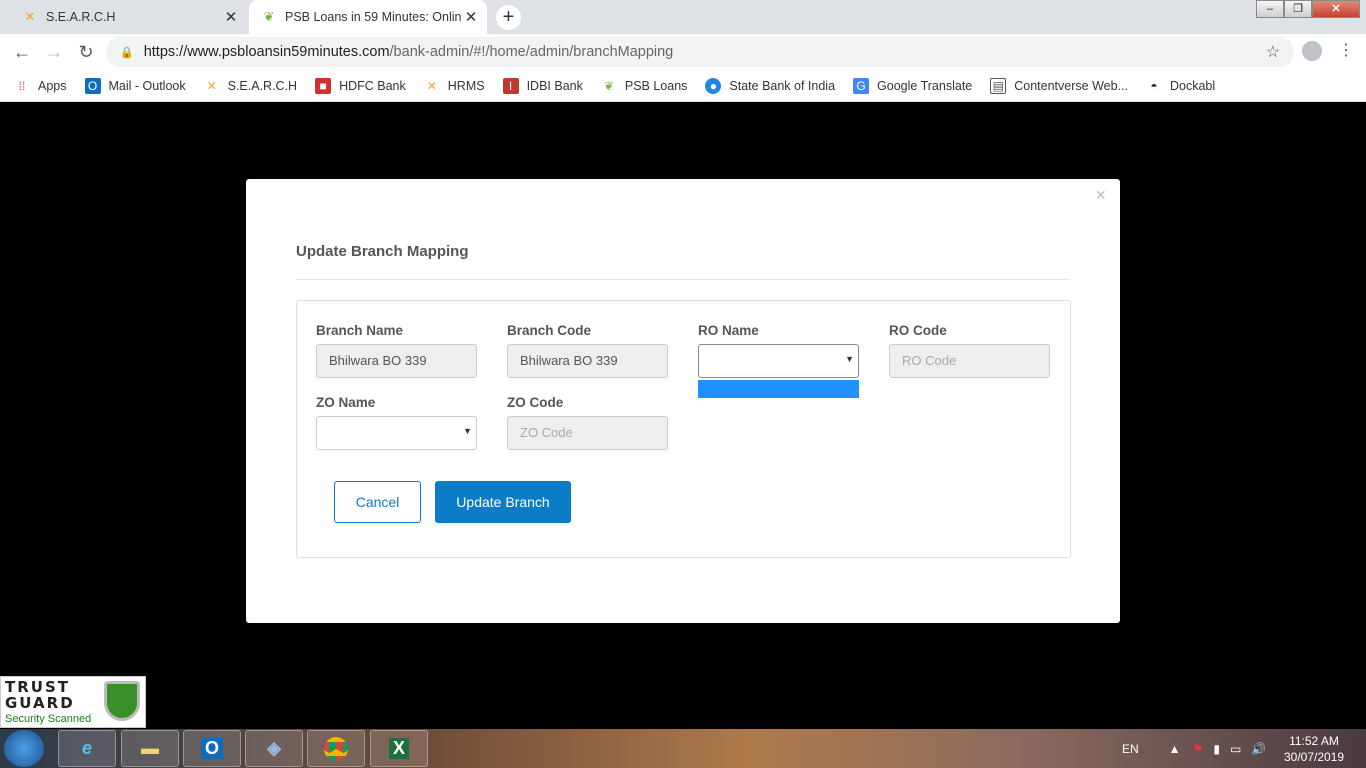  Describe the element at coordinates (52, 85) in the screenshot. I see `bookmark-label: Apps` at that location.